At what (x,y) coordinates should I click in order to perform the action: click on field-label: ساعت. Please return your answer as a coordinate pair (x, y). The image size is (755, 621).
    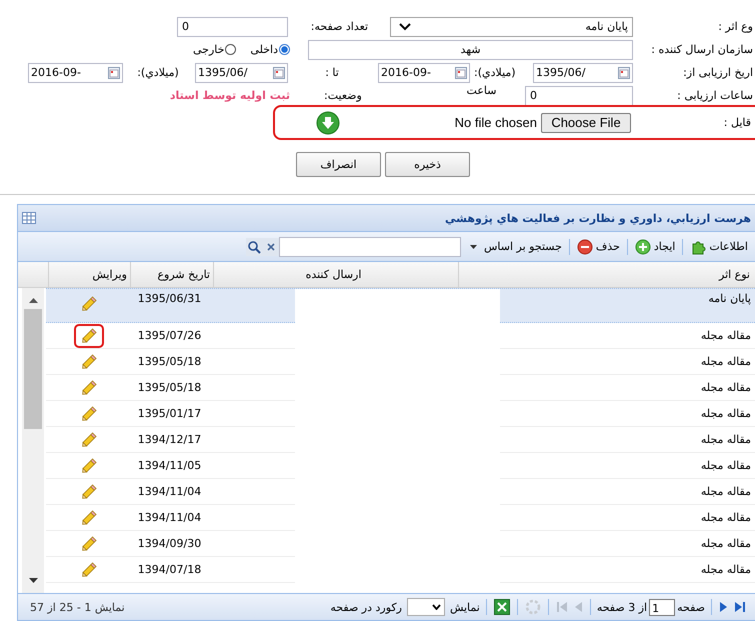
    Looking at the image, I should click on (482, 90).